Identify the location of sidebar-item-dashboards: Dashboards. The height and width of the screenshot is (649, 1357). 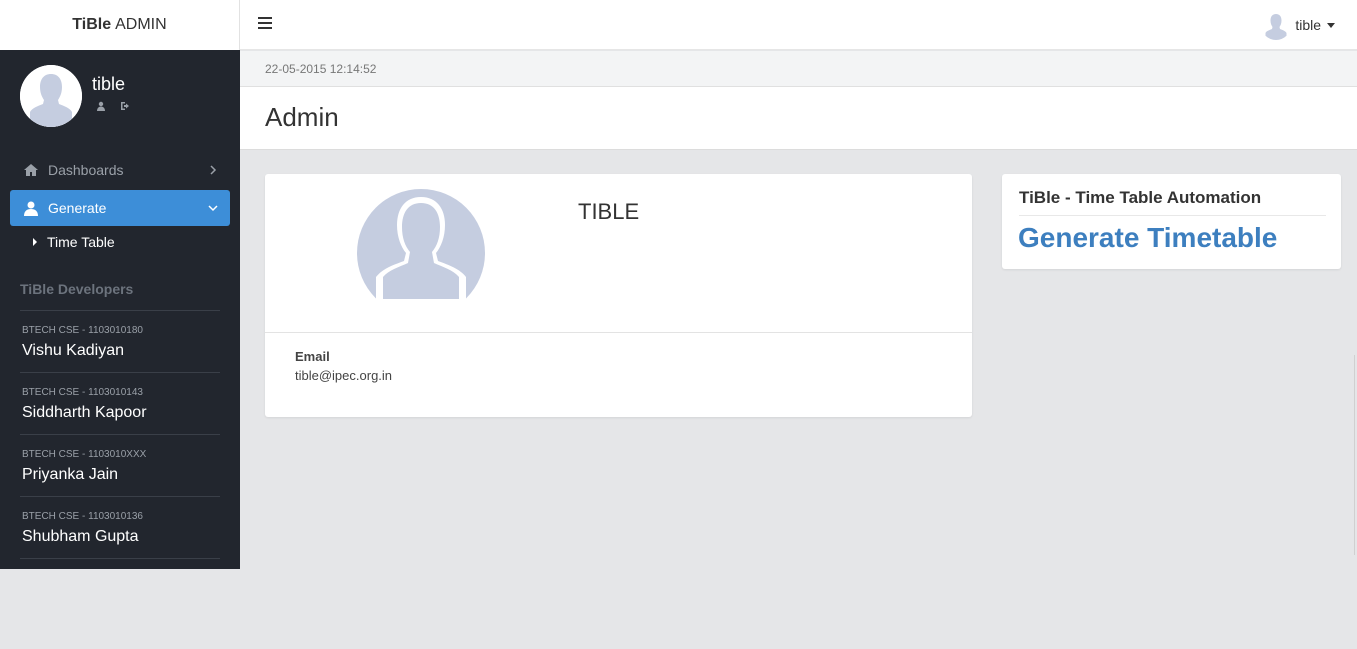
(120, 170).